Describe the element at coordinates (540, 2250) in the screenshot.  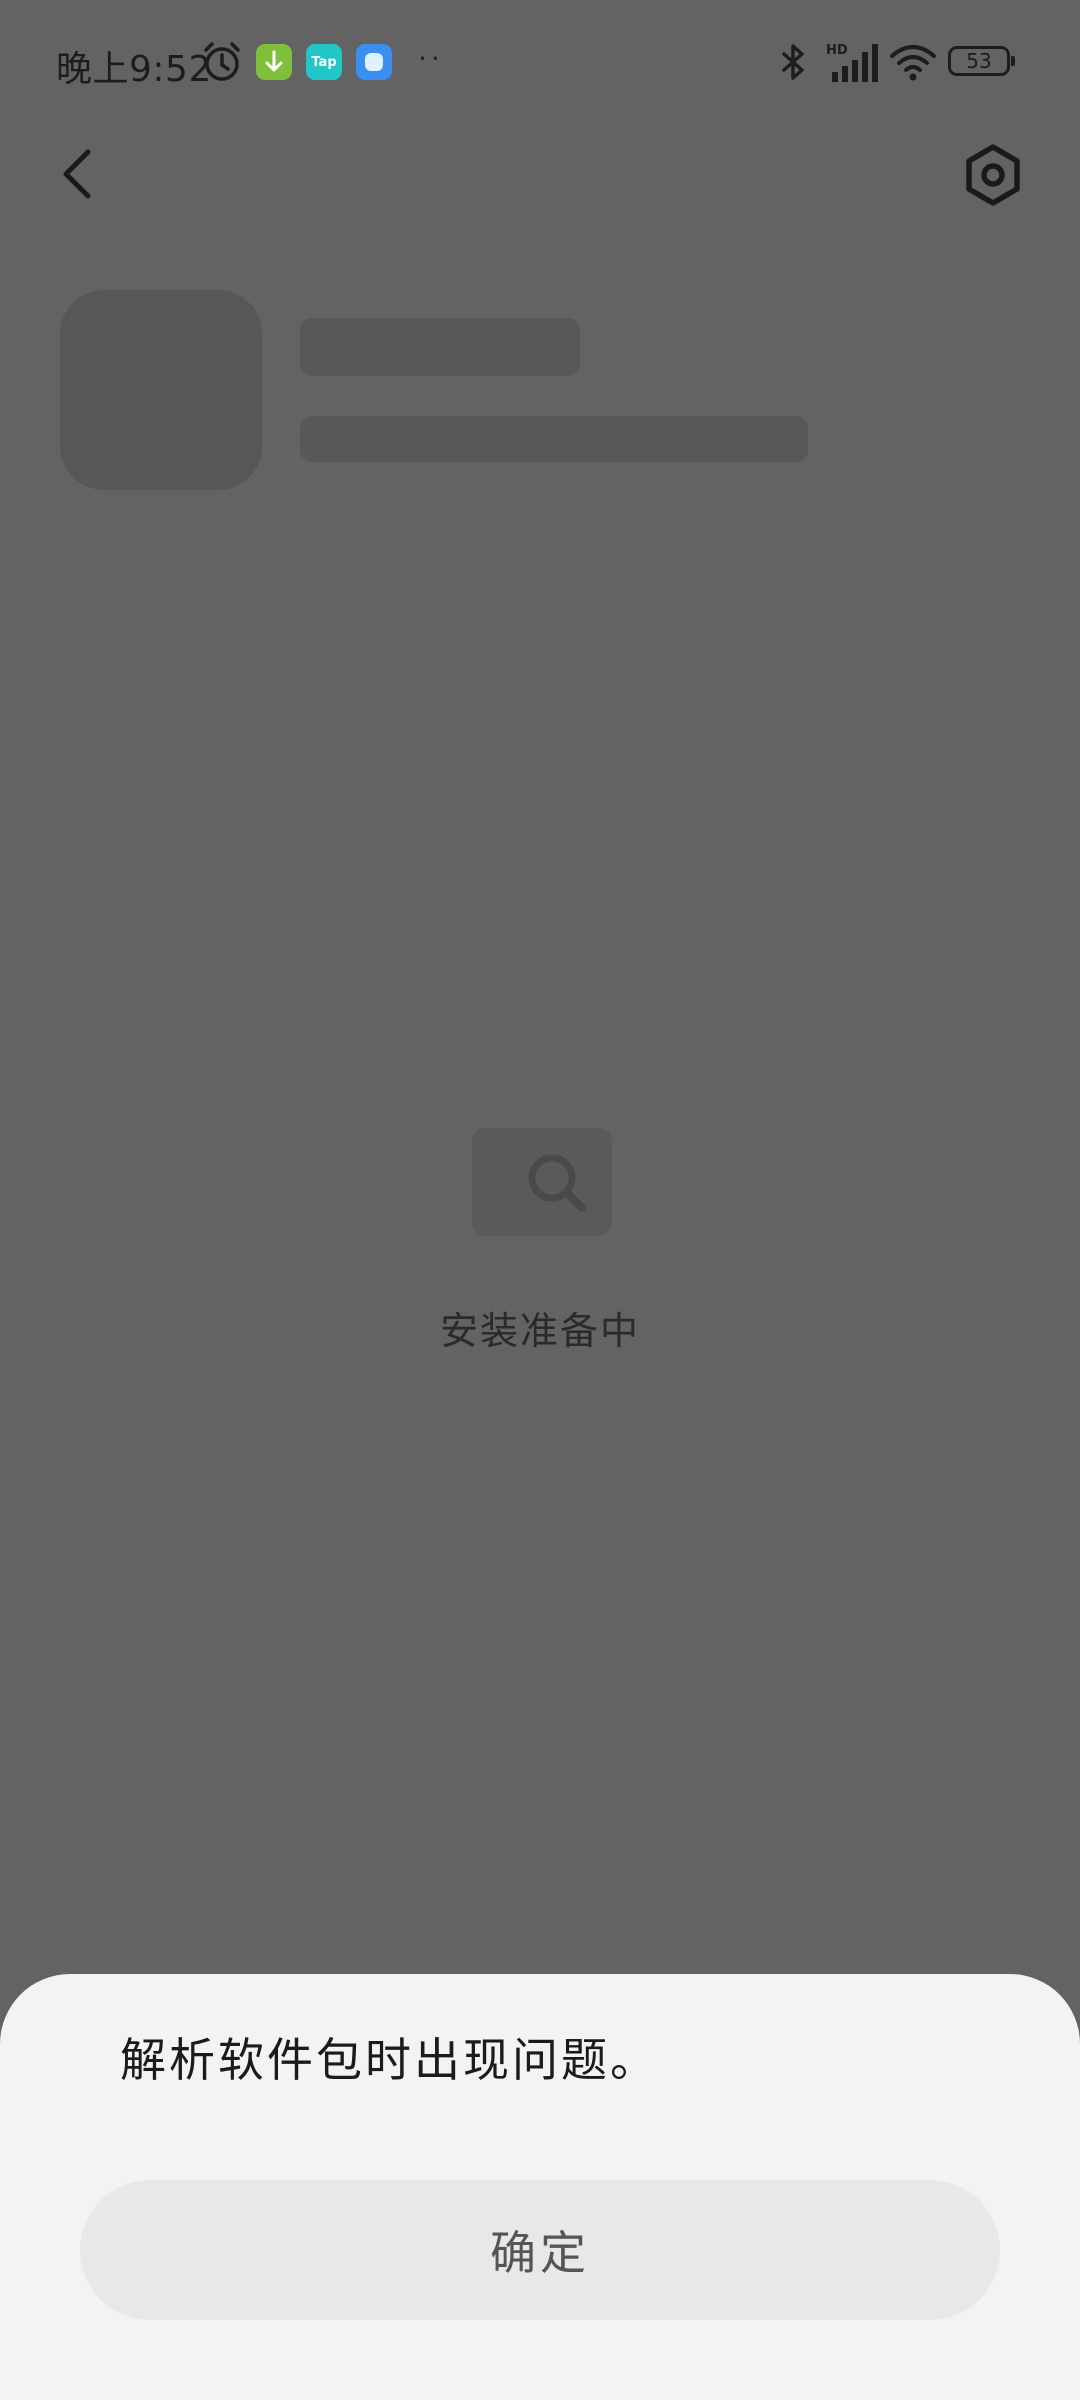
I see `confirm-button: 确定` at that location.